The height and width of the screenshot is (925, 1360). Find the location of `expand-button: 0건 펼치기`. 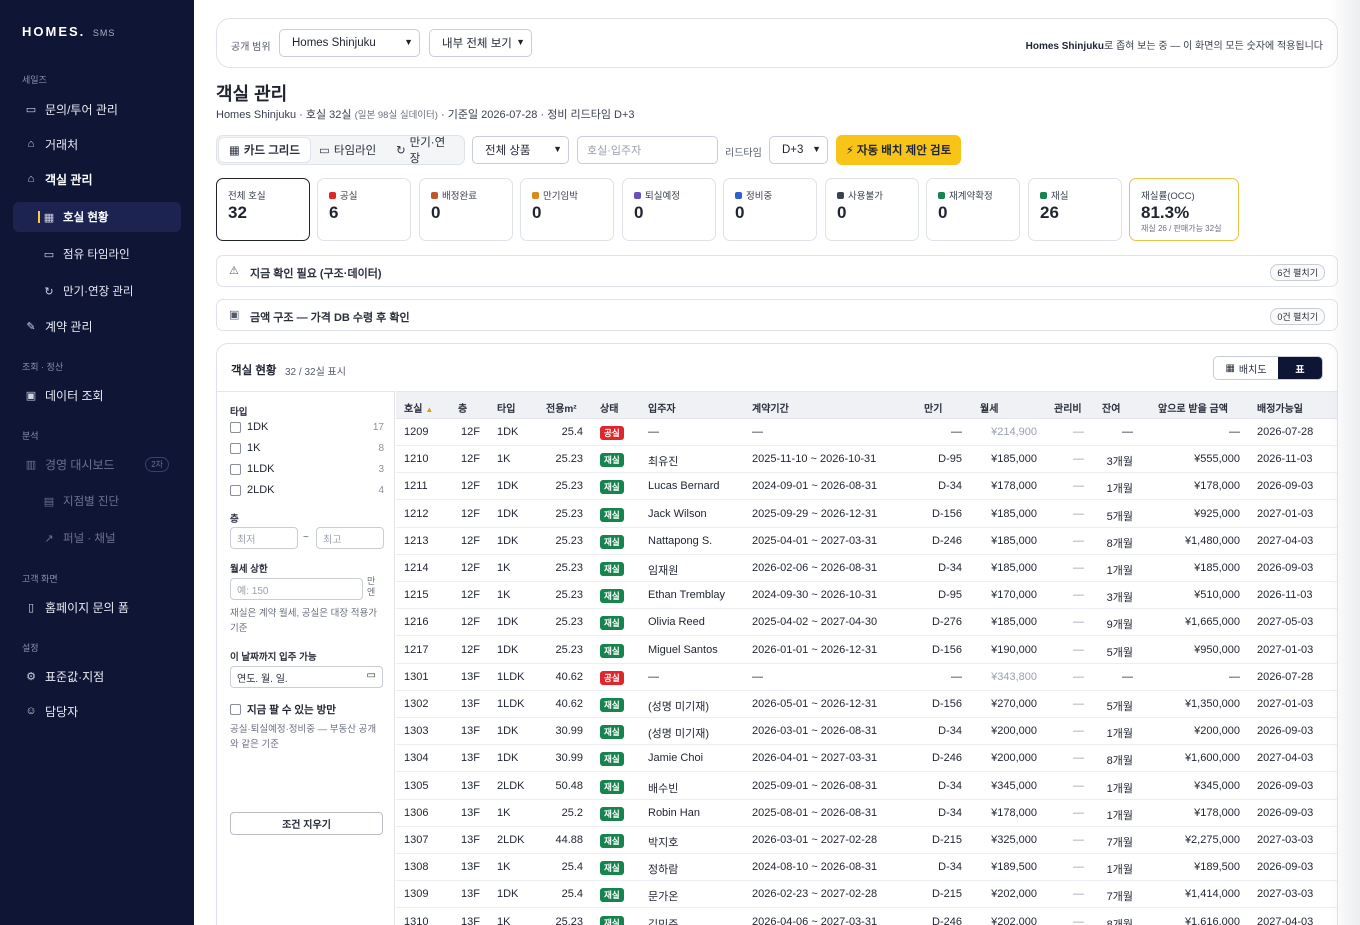

expand-button: 0건 펼치기 is located at coordinates (1297, 316).